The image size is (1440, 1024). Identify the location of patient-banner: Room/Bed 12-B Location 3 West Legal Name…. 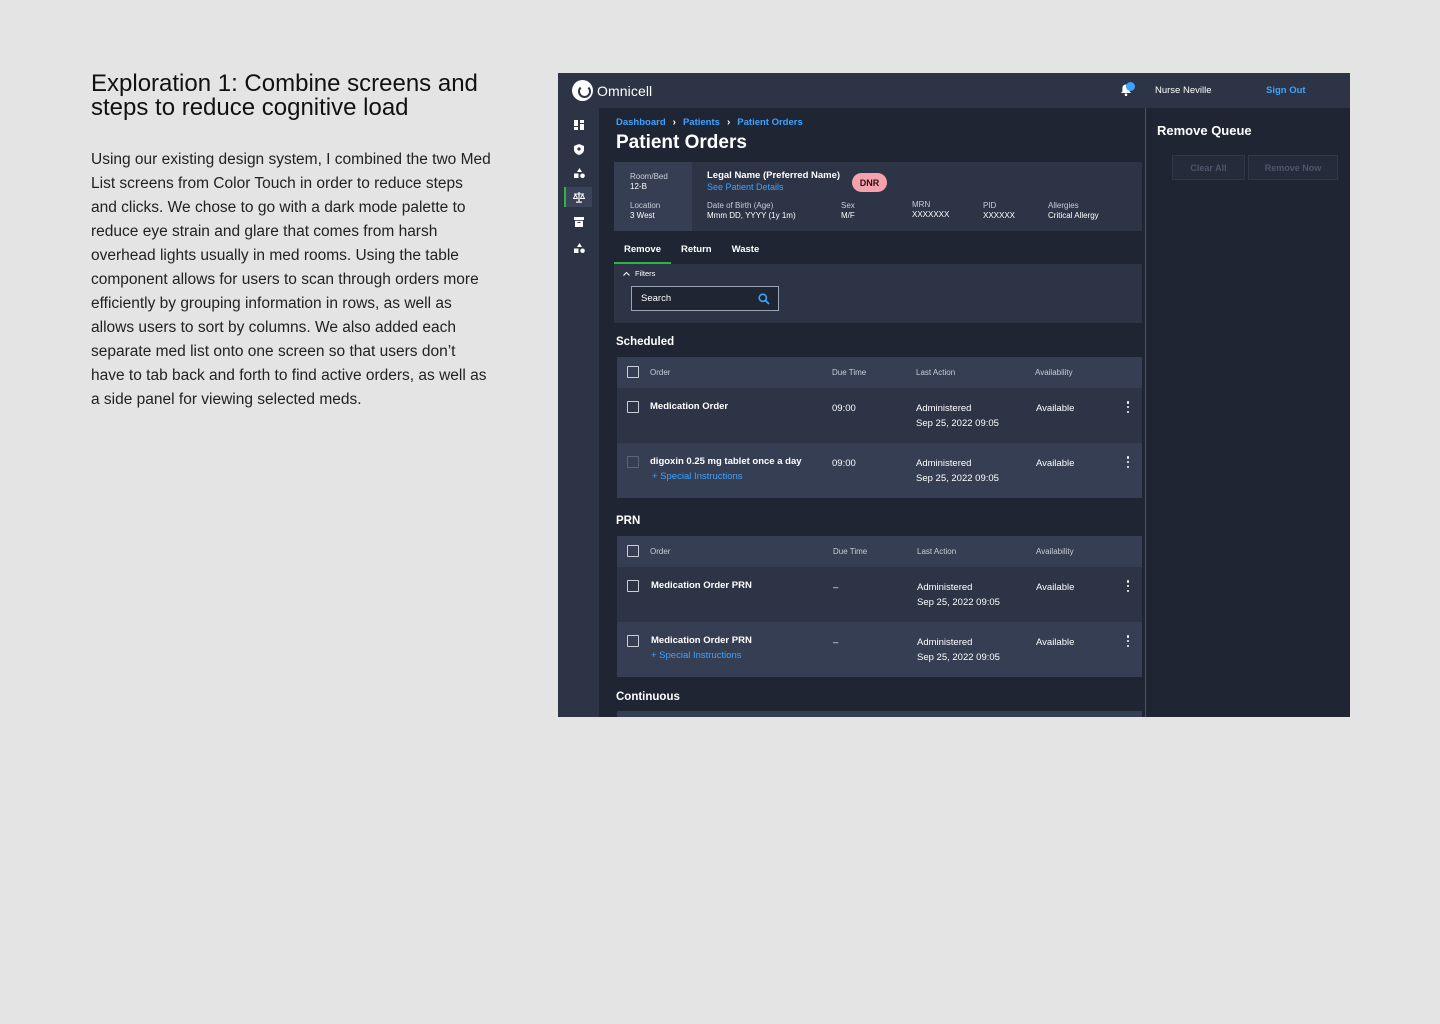
(878, 196).